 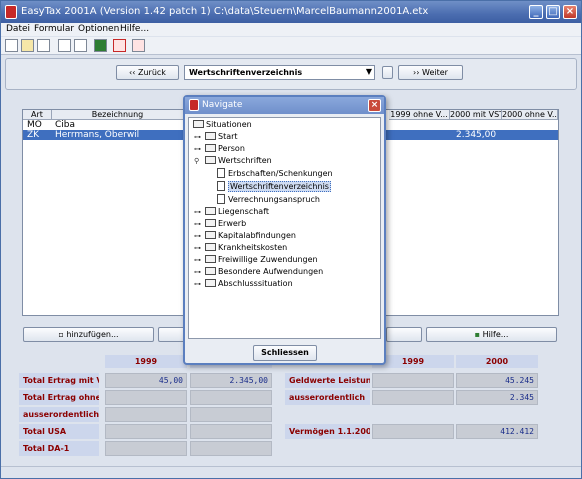 I want to click on new-file-icon, so click(x=11, y=45).